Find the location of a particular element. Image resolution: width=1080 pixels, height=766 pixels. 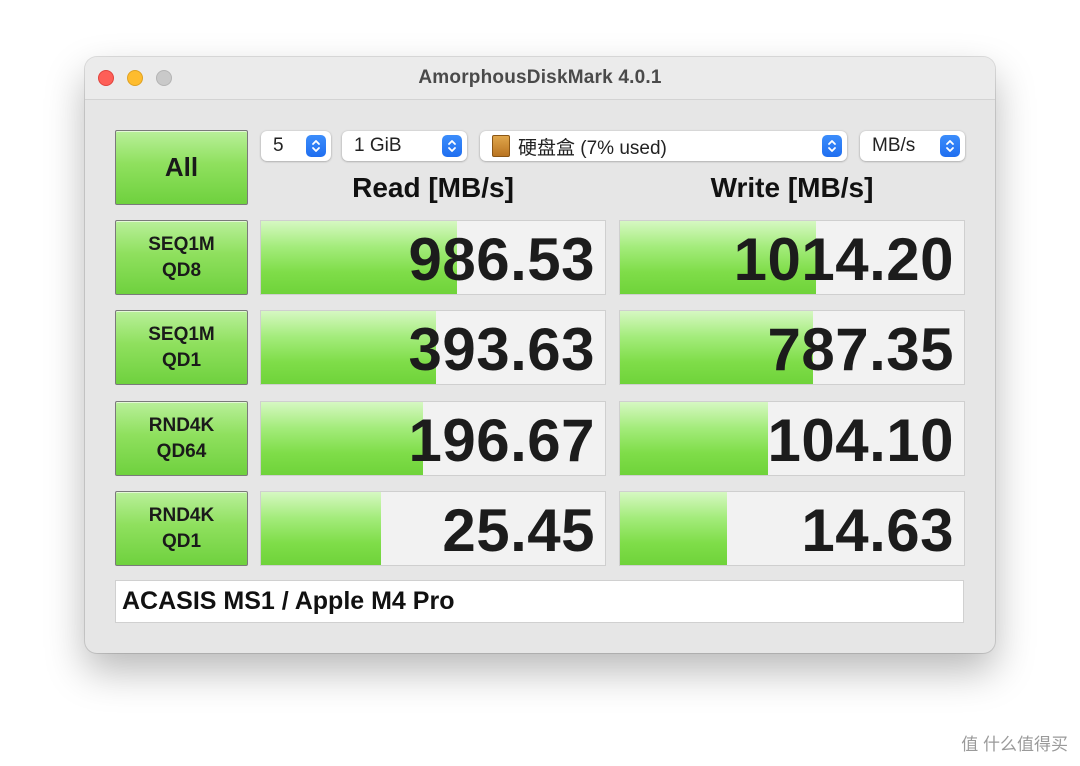

read-result-value: 196.67 is located at coordinates (501, 440).